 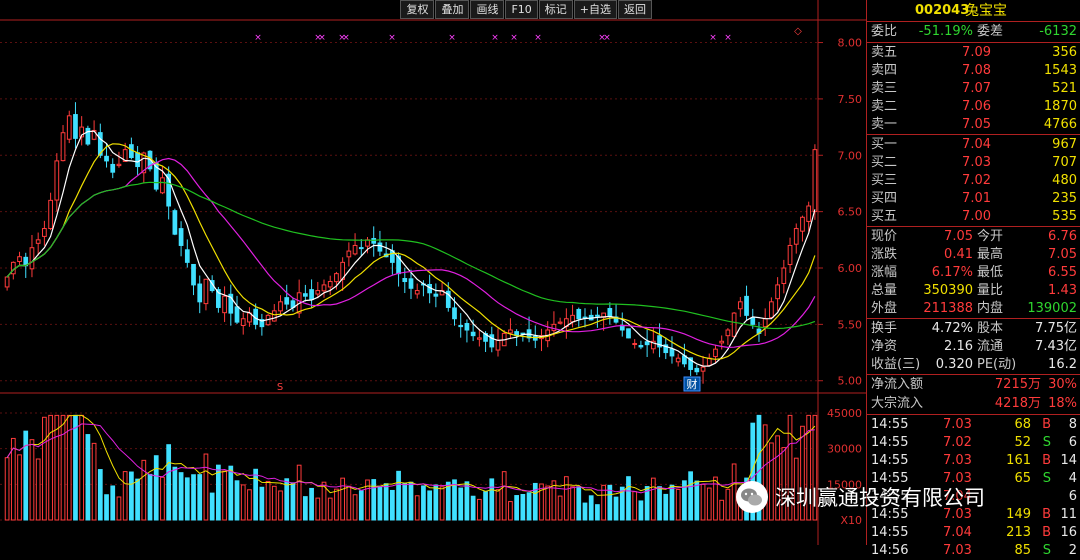 What do you see at coordinates (452, 9) in the screenshot?
I see `overlay-button: 叠加` at bounding box center [452, 9].